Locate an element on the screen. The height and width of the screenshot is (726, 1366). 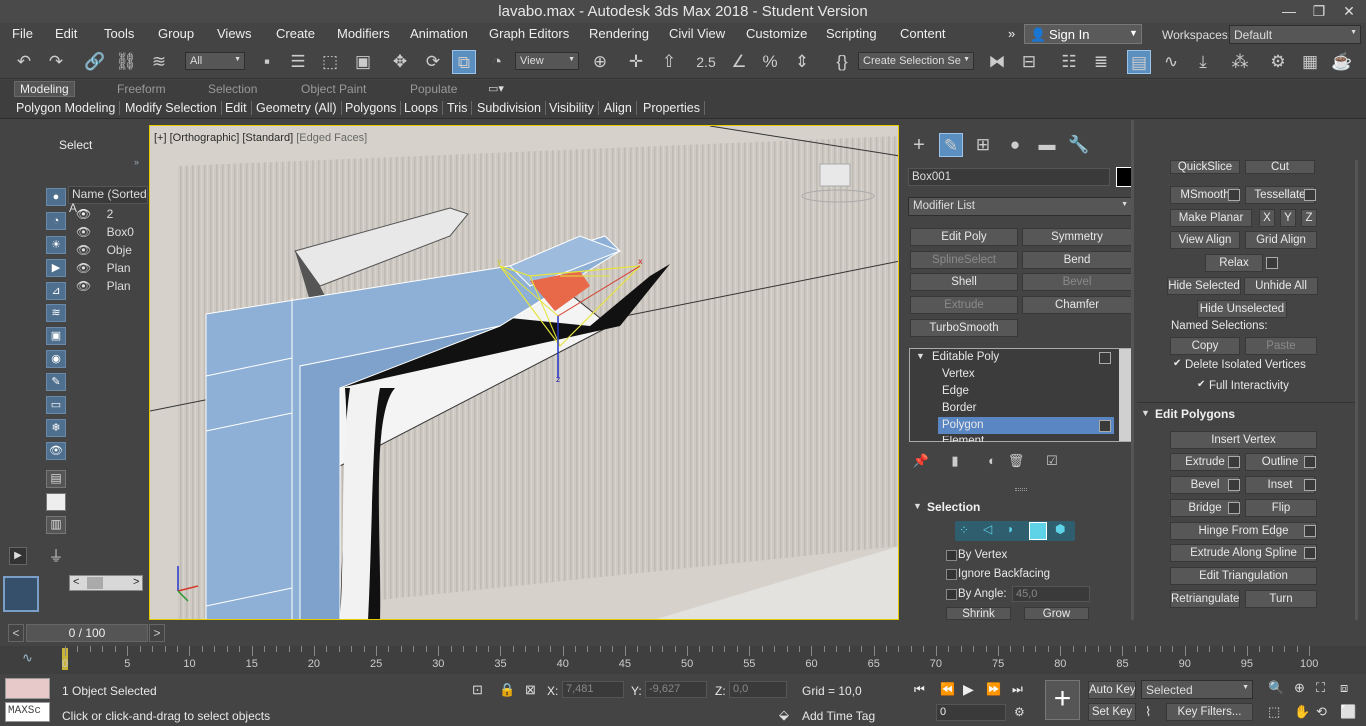
utilities-tab-icon: 🔧 is located at coordinates (1079, 145).